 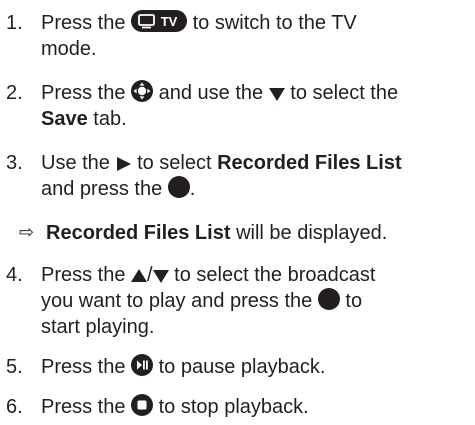 I want to click on step-text: tab., so click(x=110, y=119).